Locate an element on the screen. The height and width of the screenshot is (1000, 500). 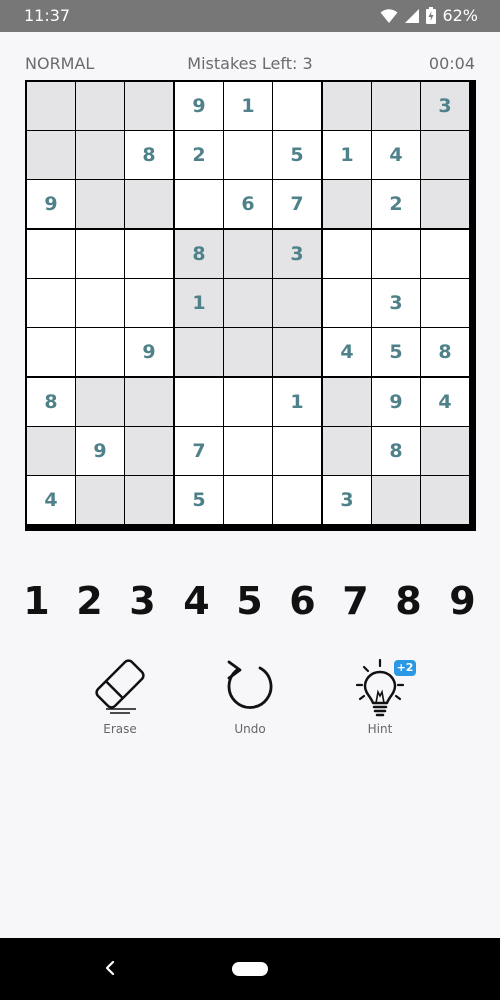
sudoku-cell-r2-c5 is located at coordinates (248, 155).